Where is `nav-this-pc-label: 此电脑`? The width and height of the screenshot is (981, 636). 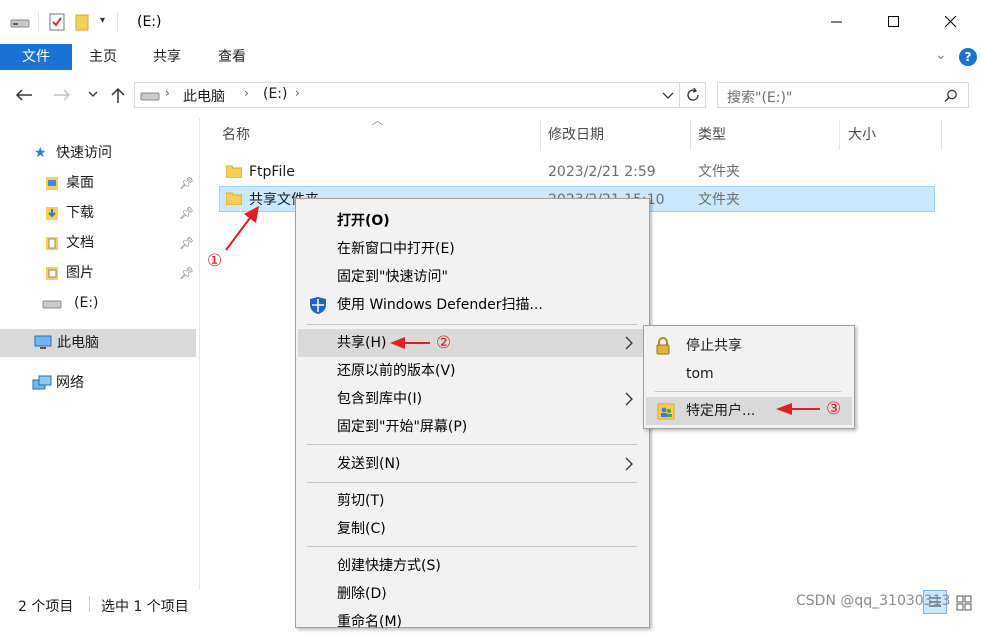 nav-this-pc-label: 此电脑 is located at coordinates (78, 343).